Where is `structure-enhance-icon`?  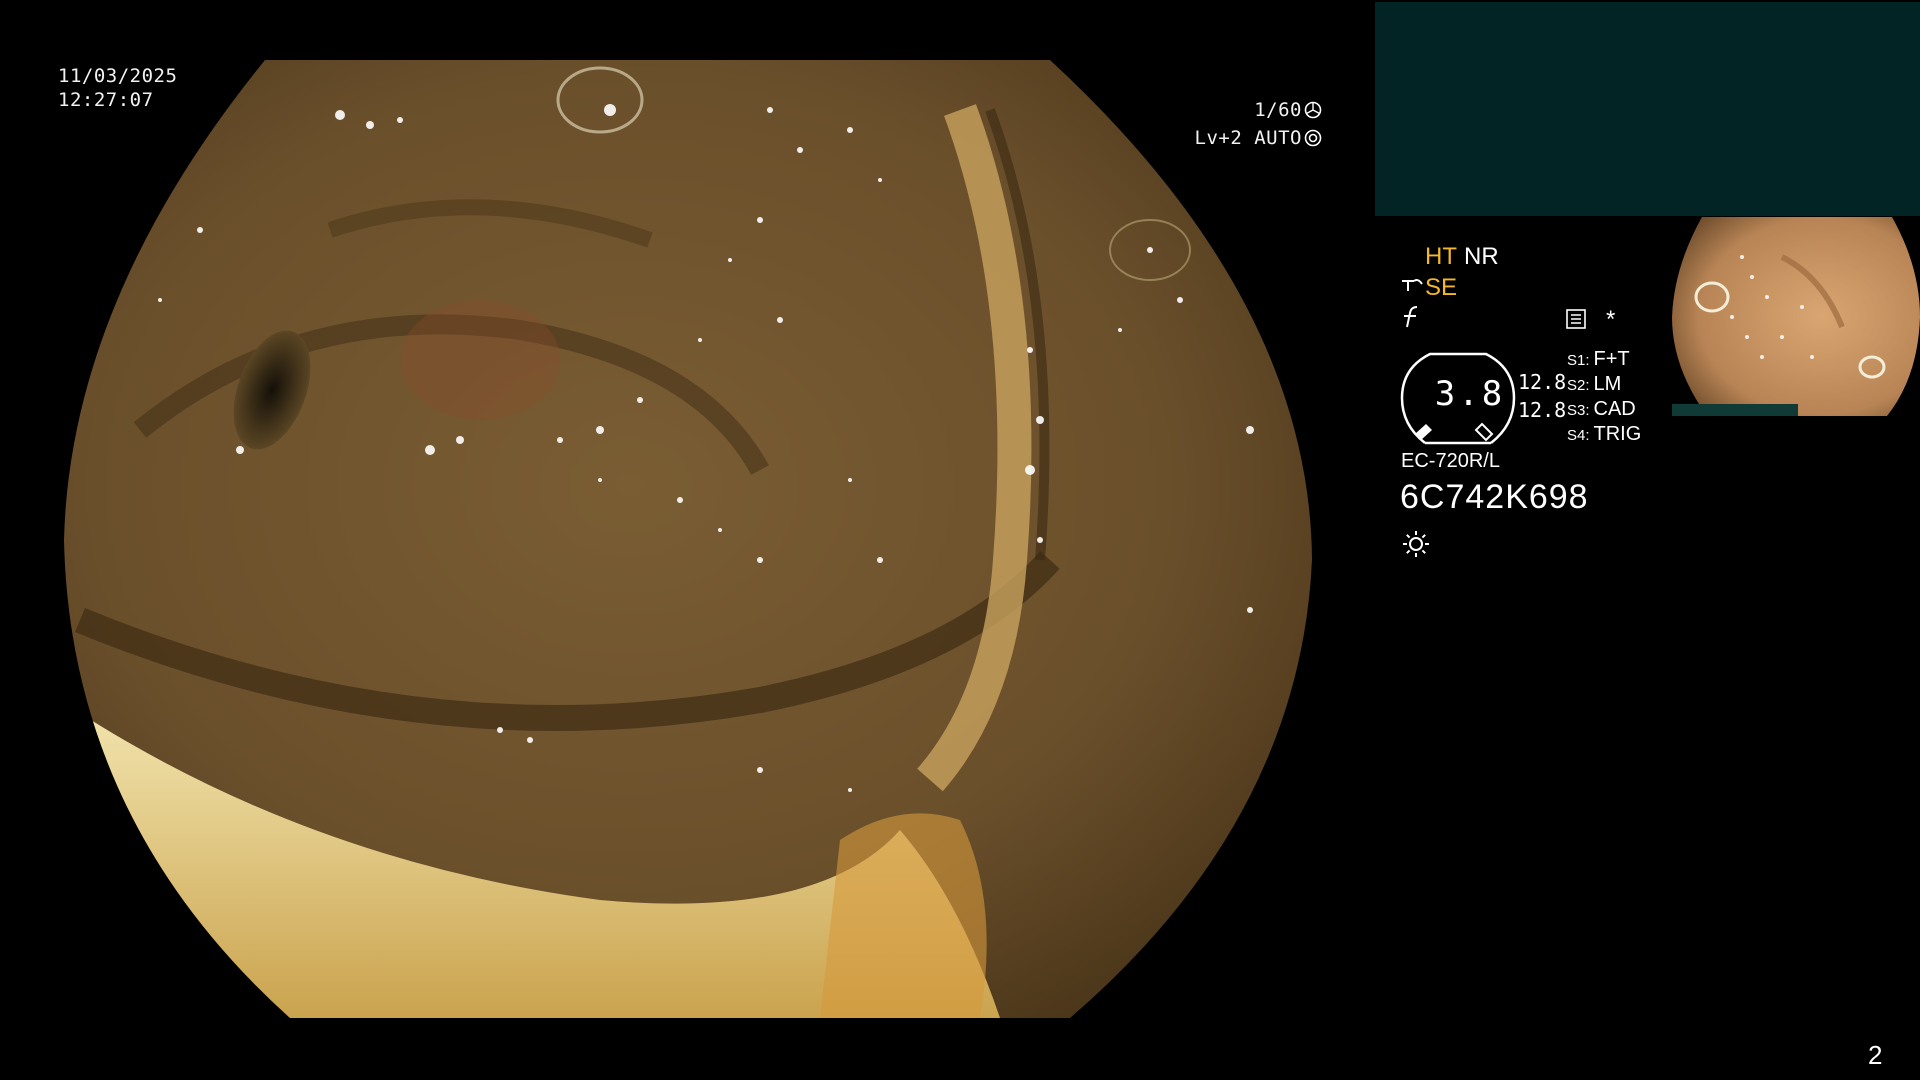
structure-enhance-icon is located at coordinates (1412, 285).